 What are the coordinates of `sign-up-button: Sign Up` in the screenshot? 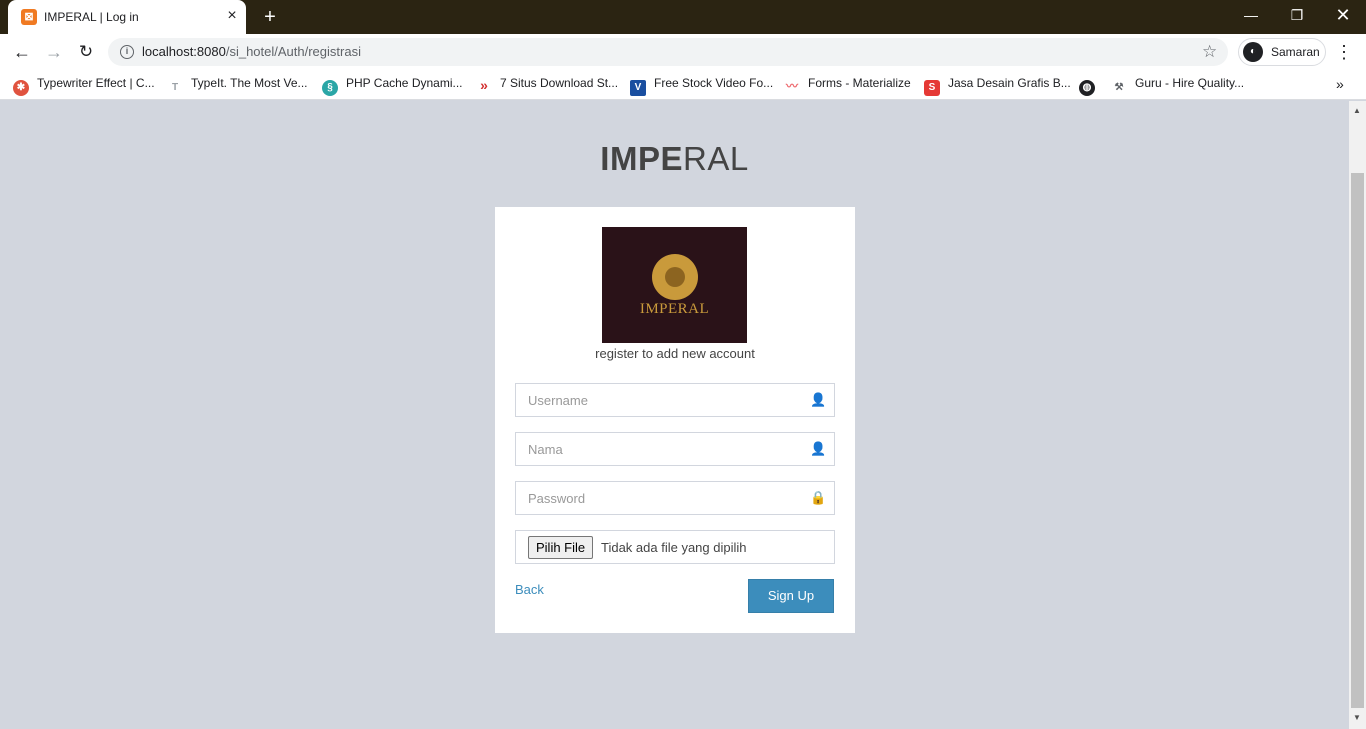 It's located at (791, 596).